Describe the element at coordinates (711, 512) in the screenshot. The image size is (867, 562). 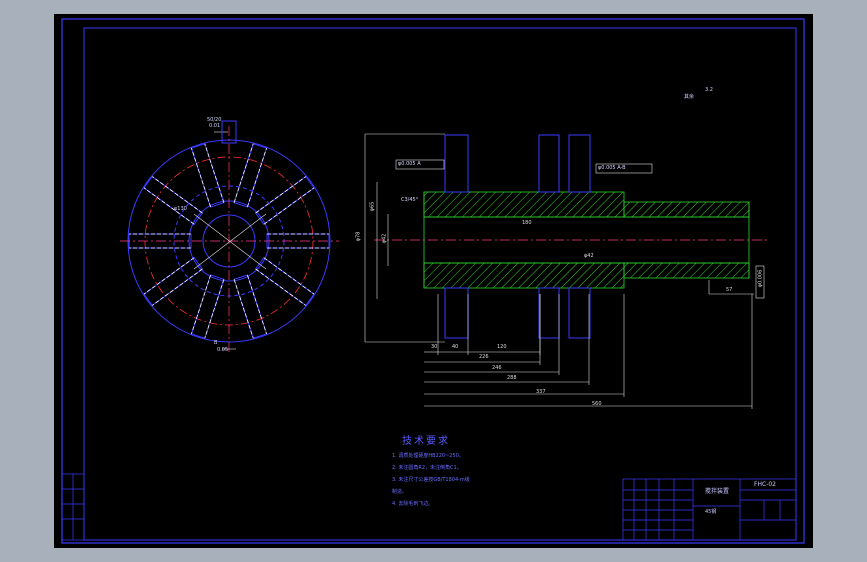
I see `title-block-material: 45钢` at that location.